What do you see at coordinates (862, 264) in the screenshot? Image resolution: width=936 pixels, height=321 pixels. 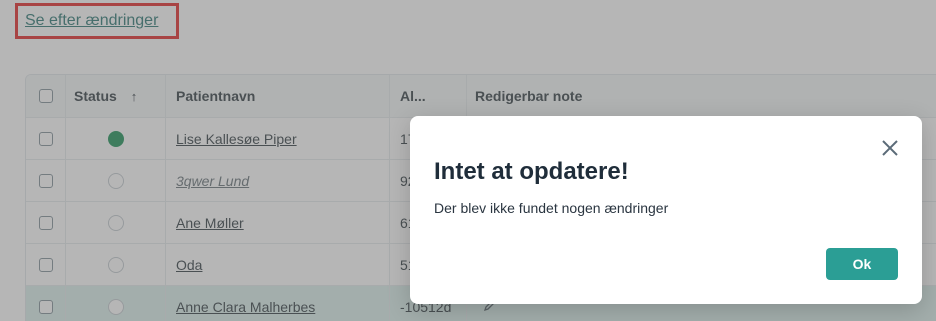 I see `ok-button: Ok` at bounding box center [862, 264].